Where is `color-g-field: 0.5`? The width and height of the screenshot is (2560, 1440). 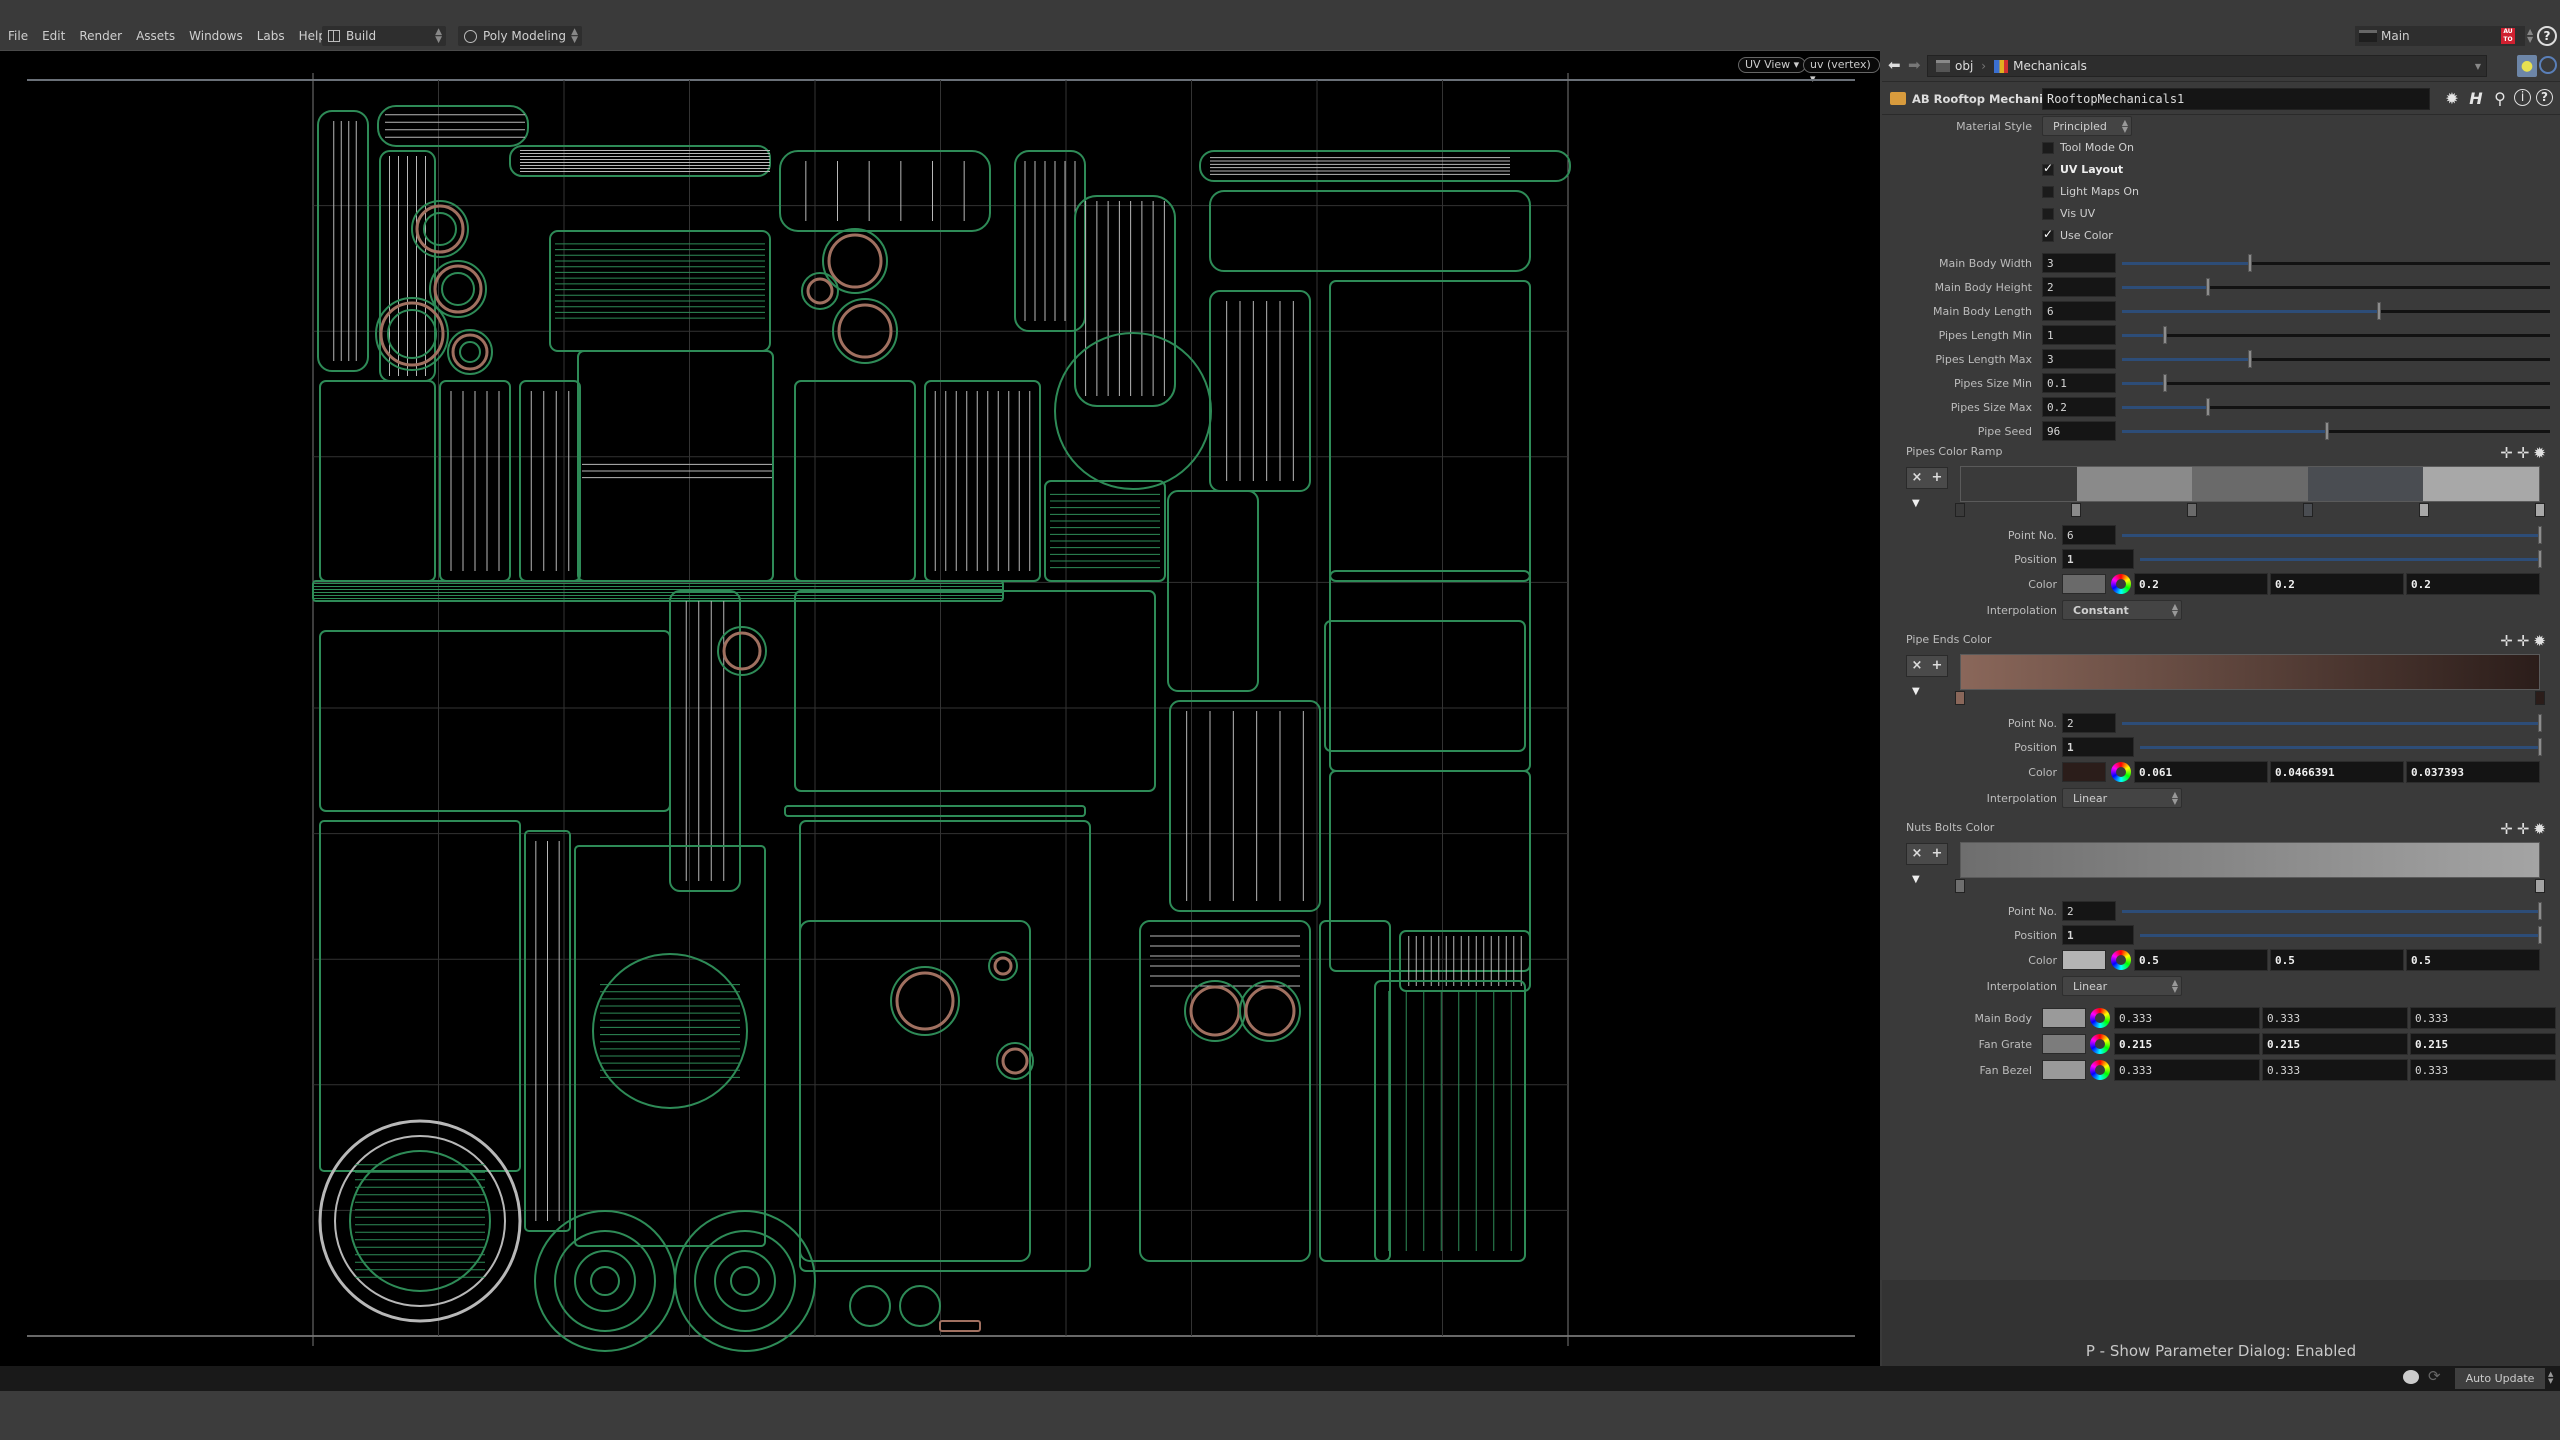
color-g-field: 0.5 is located at coordinates (2337, 960).